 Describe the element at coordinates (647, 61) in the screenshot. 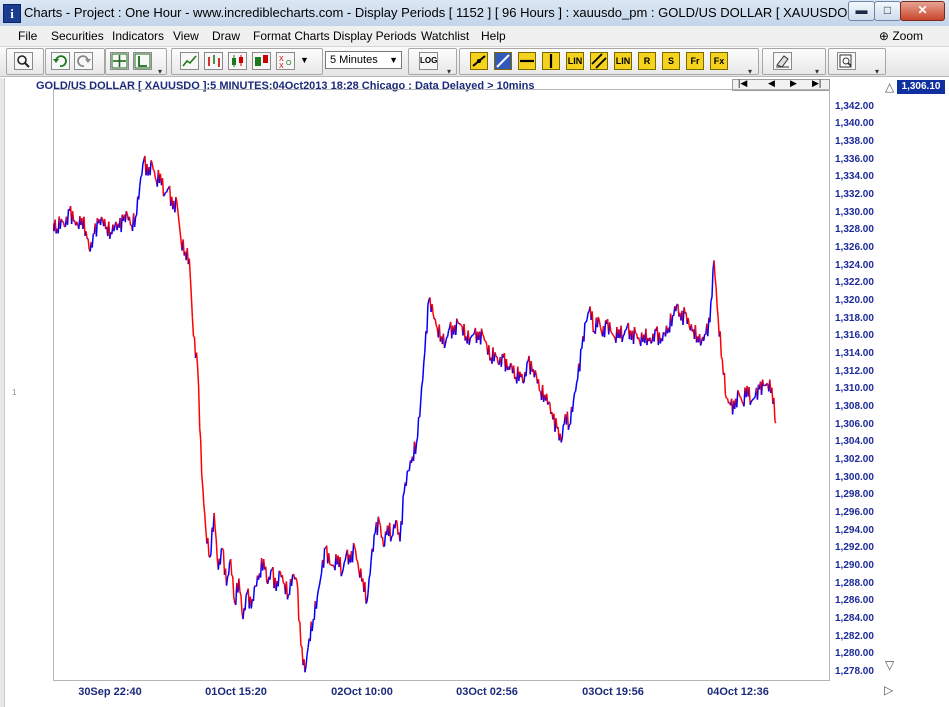

I see `resistance-button: R` at that location.